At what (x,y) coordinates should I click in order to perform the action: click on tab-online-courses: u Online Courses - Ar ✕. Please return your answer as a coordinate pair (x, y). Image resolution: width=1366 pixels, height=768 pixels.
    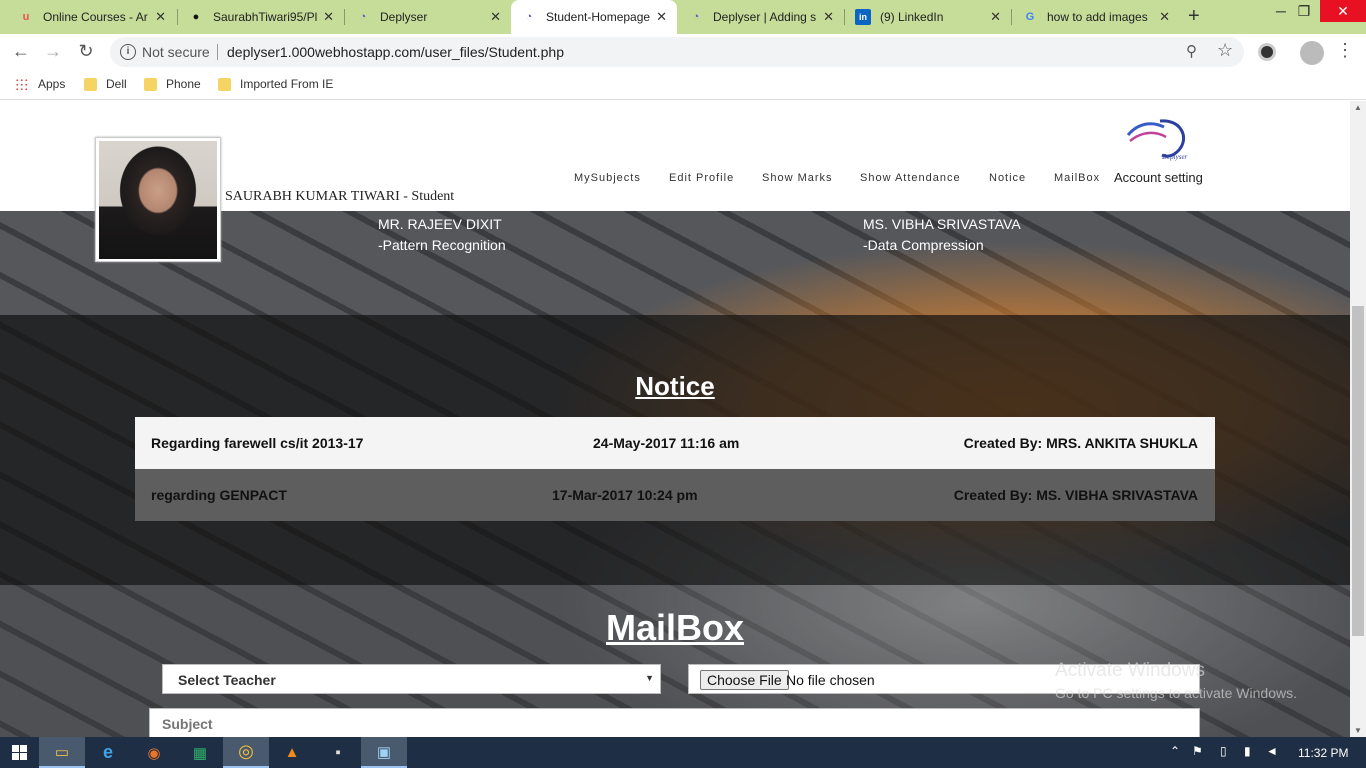
    Looking at the image, I should click on (92, 17).